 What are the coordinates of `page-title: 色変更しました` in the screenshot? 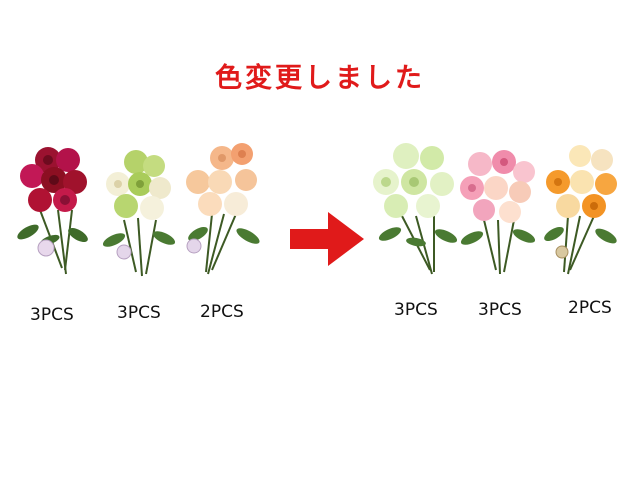 It's located at (320, 78).